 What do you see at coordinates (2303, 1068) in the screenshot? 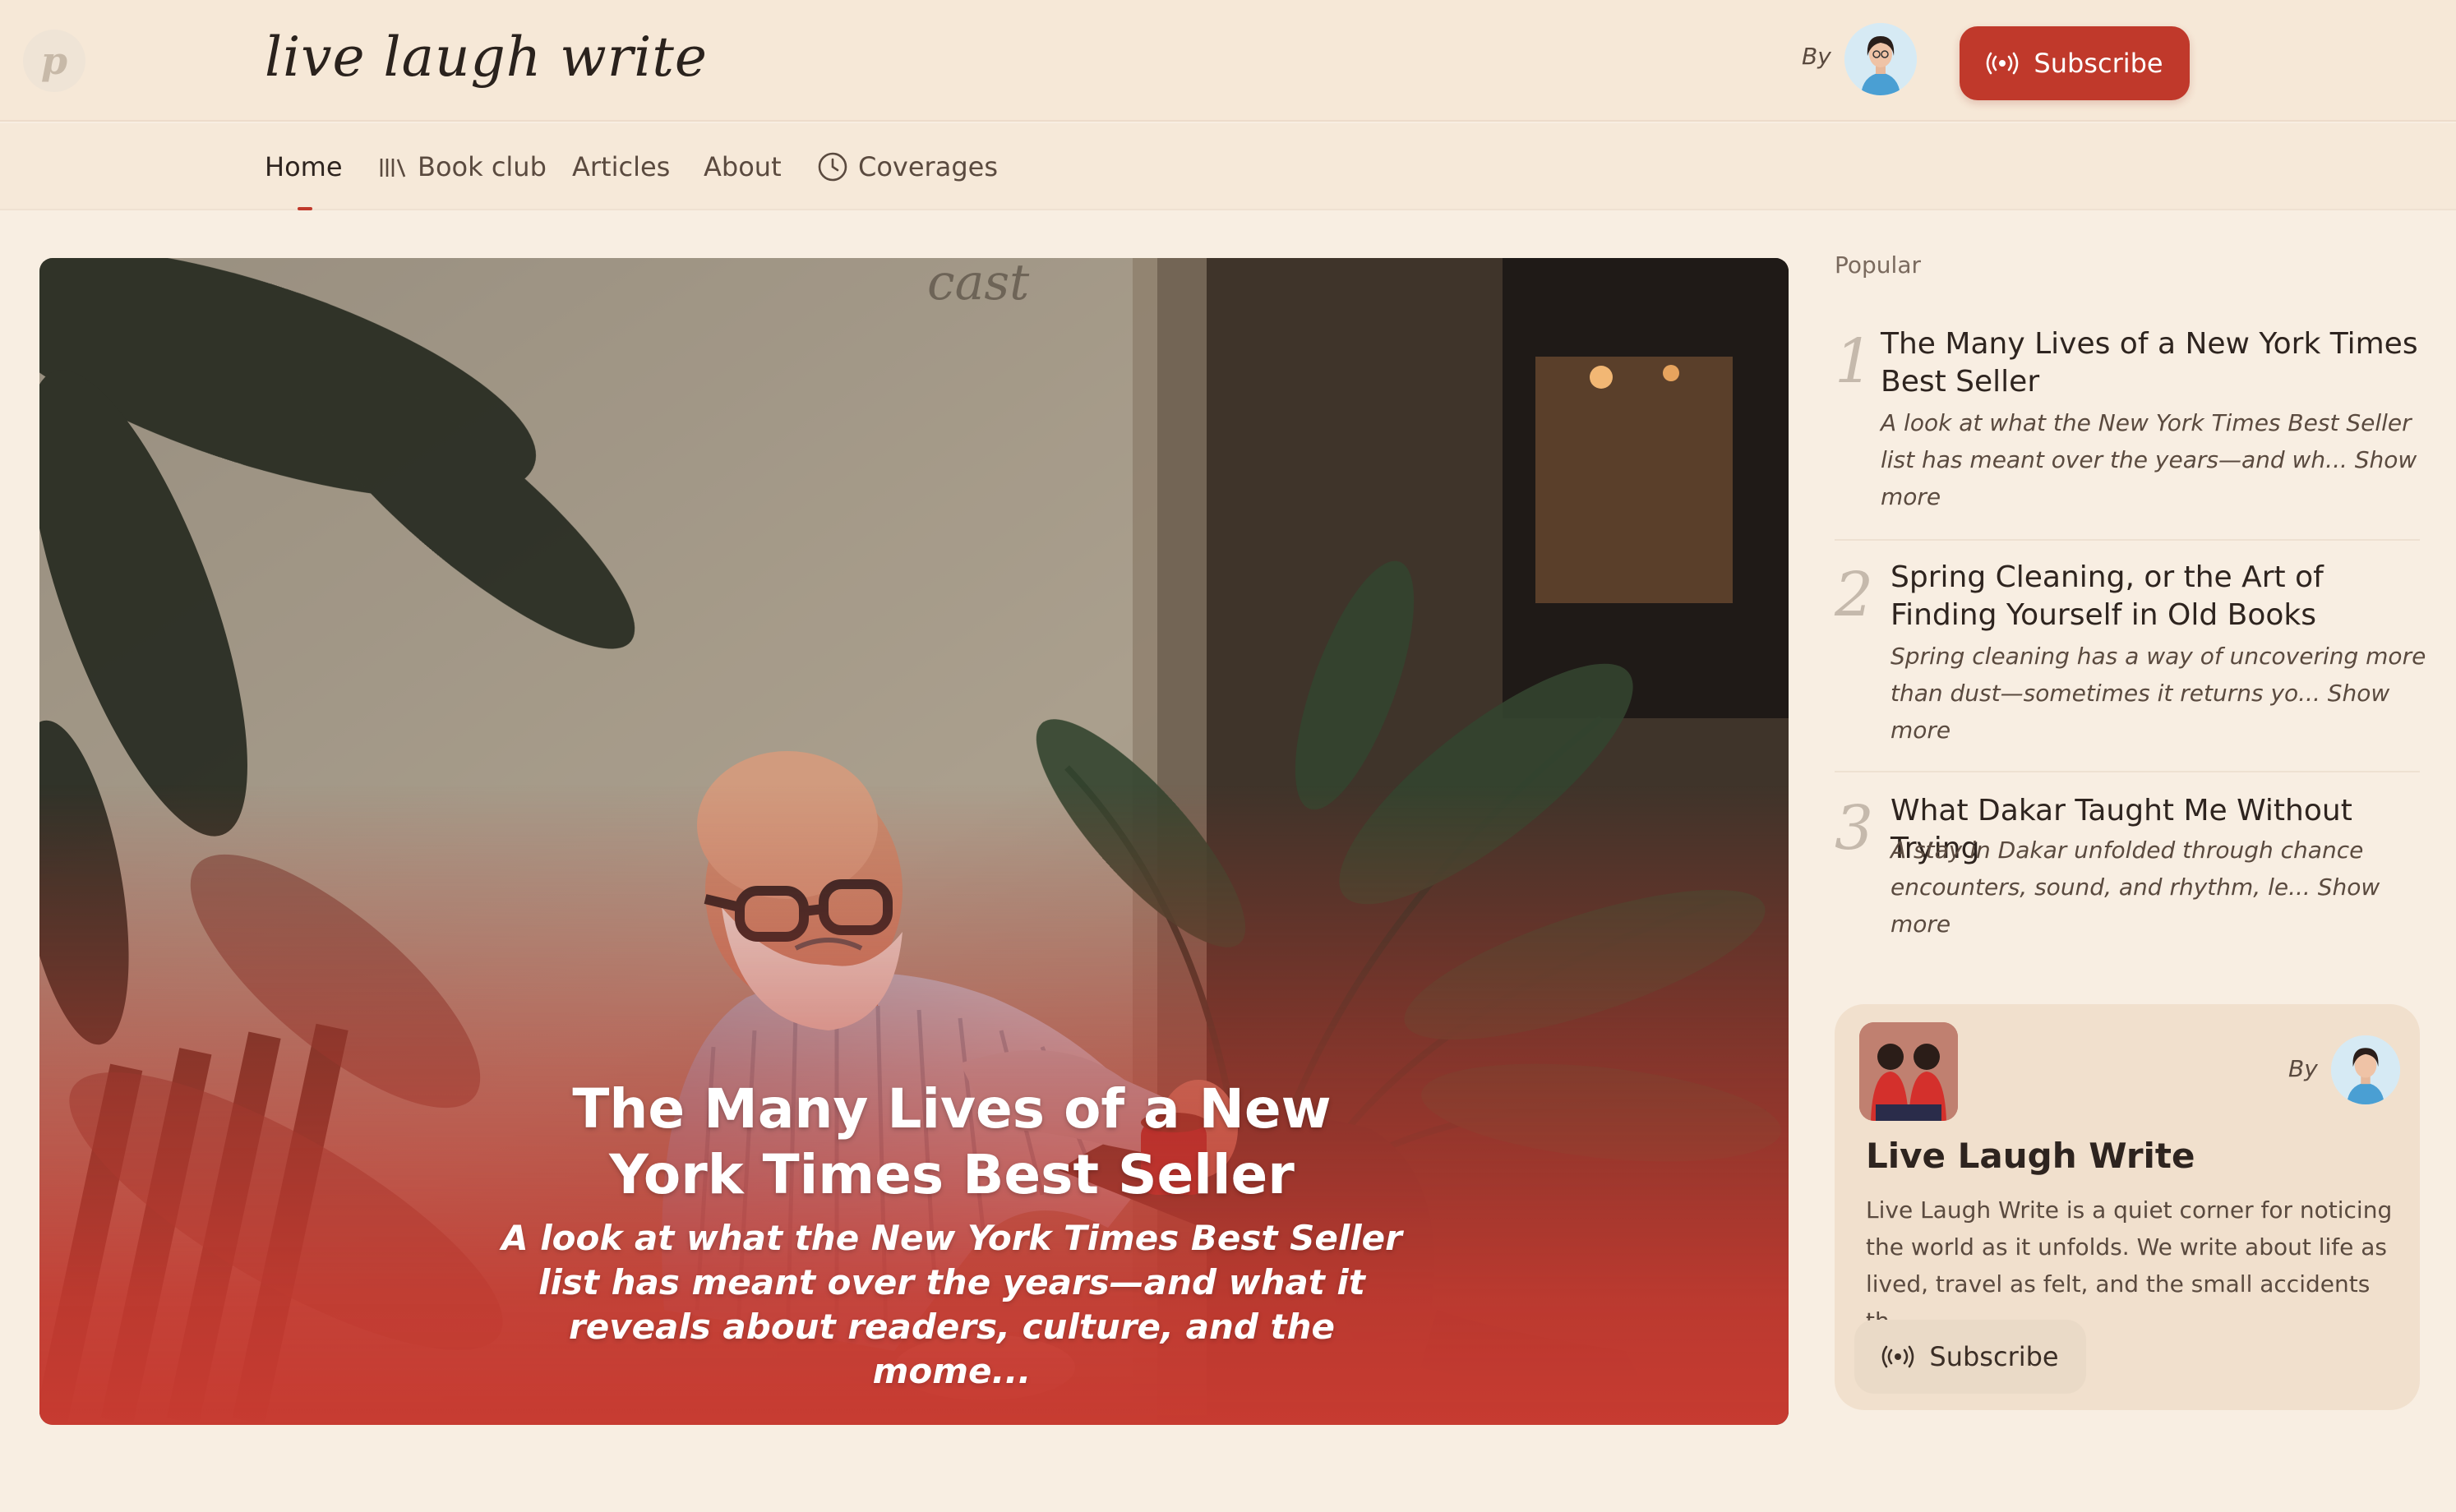
I see `card-by-label: By` at bounding box center [2303, 1068].